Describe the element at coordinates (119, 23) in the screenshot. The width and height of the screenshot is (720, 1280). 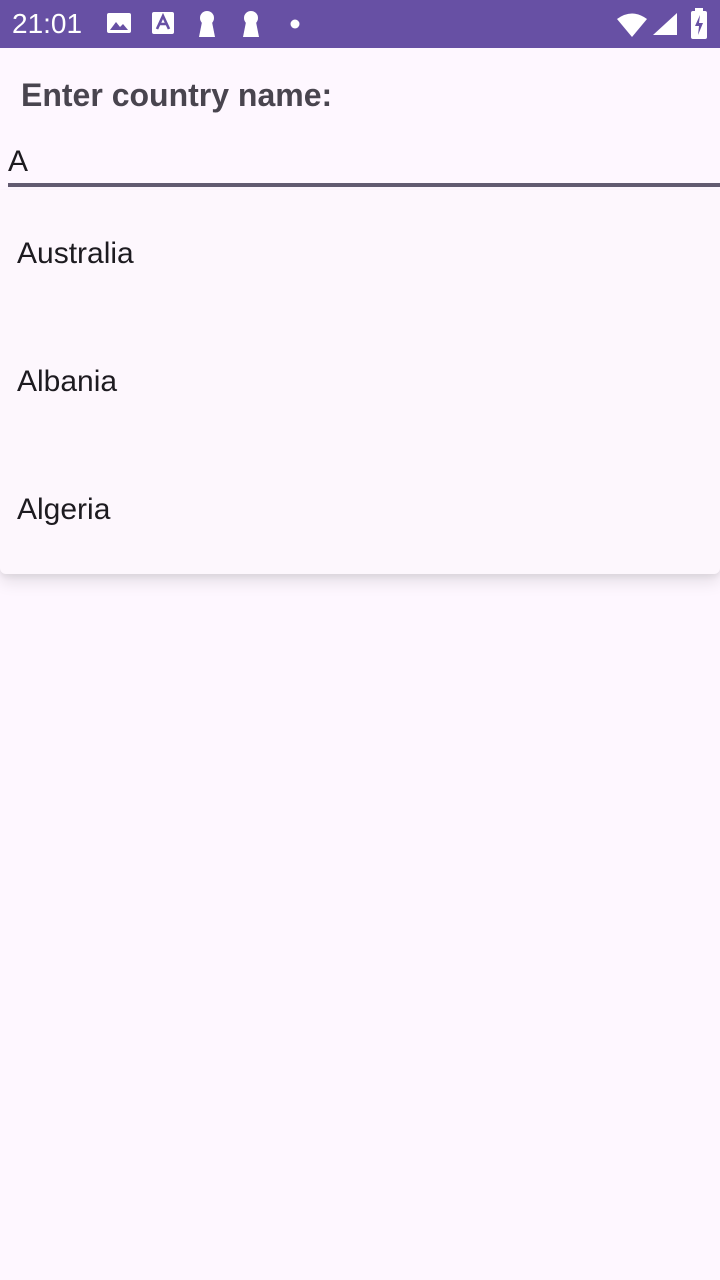
I see `image-icon` at that location.